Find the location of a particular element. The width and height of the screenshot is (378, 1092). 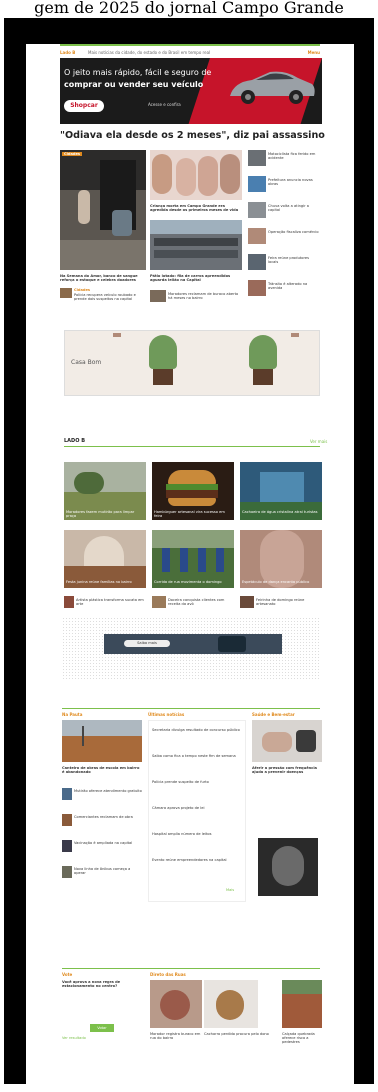

col1-head: Na Pauta is located at coordinates (72, 714).